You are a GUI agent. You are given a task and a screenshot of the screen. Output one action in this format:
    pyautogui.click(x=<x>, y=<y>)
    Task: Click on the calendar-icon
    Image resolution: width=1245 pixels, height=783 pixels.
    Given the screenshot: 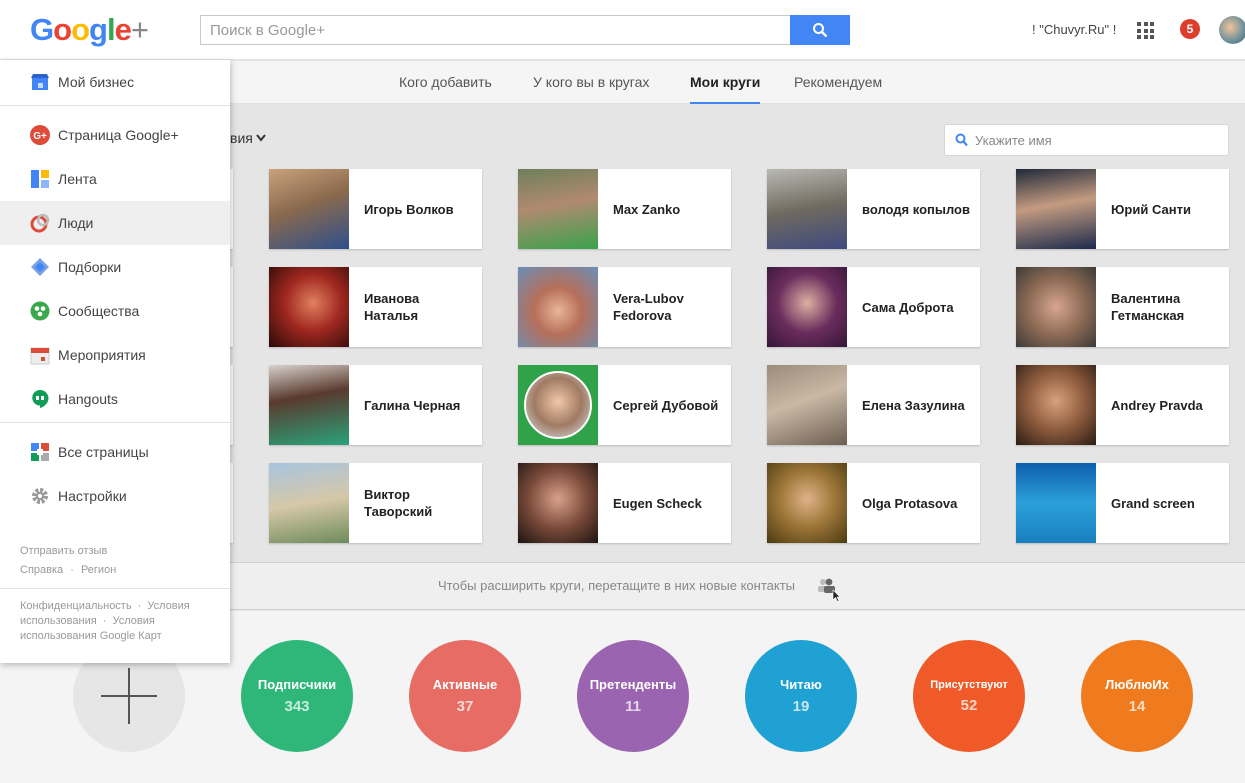 What is the action you would take?
    pyautogui.click(x=40, y=356)
    